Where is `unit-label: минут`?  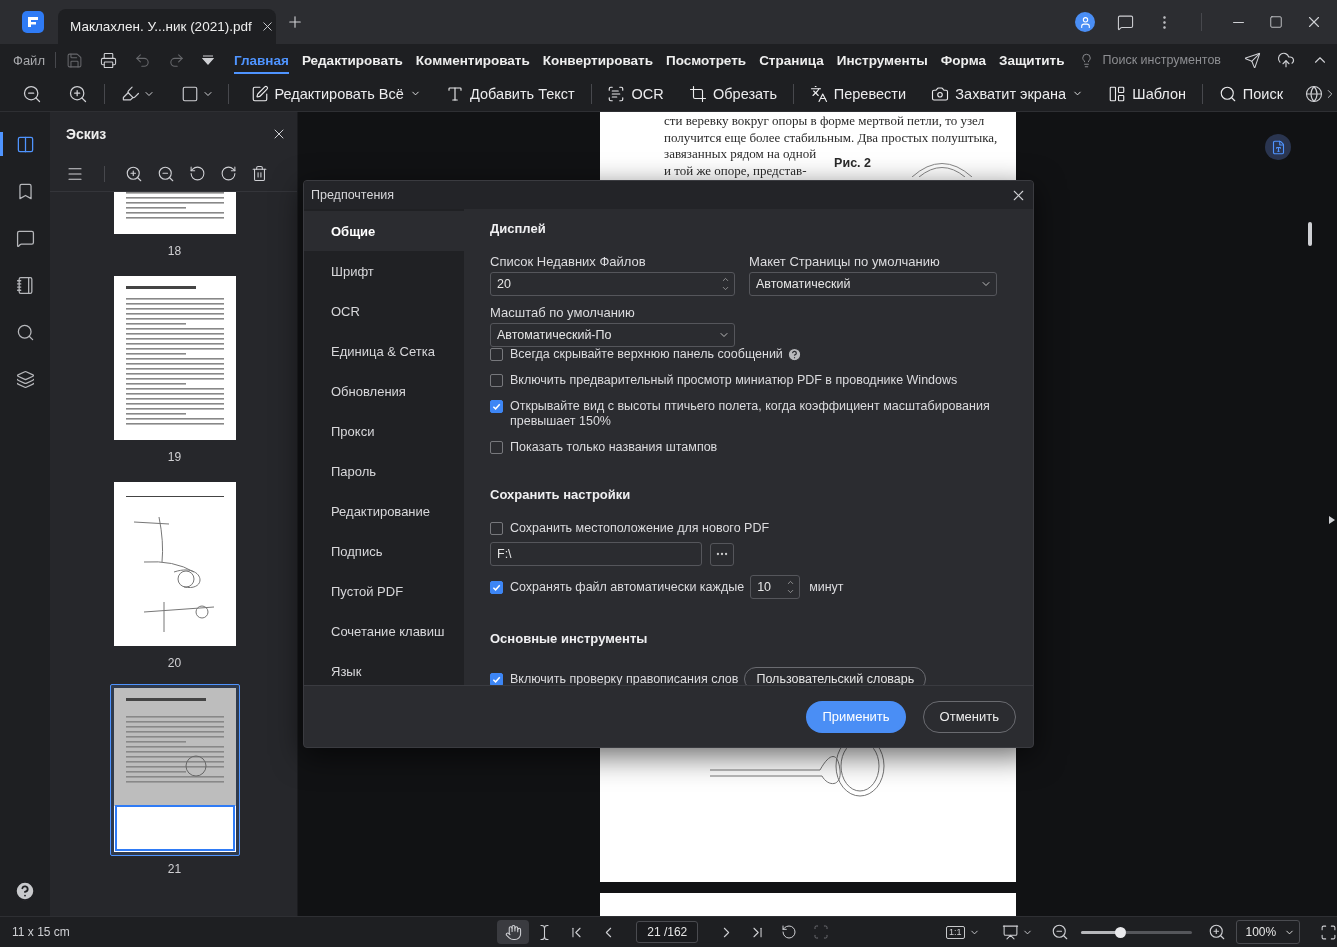
unit-label: минут is located at coordinates (826, 587).